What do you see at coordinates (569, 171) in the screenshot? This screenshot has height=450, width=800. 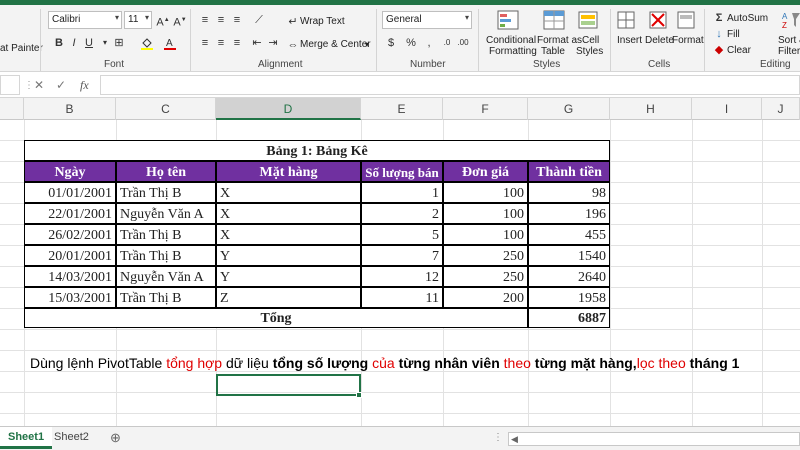 I see `table-header-amount: Thành tiền` at bounding box center [569, 171].